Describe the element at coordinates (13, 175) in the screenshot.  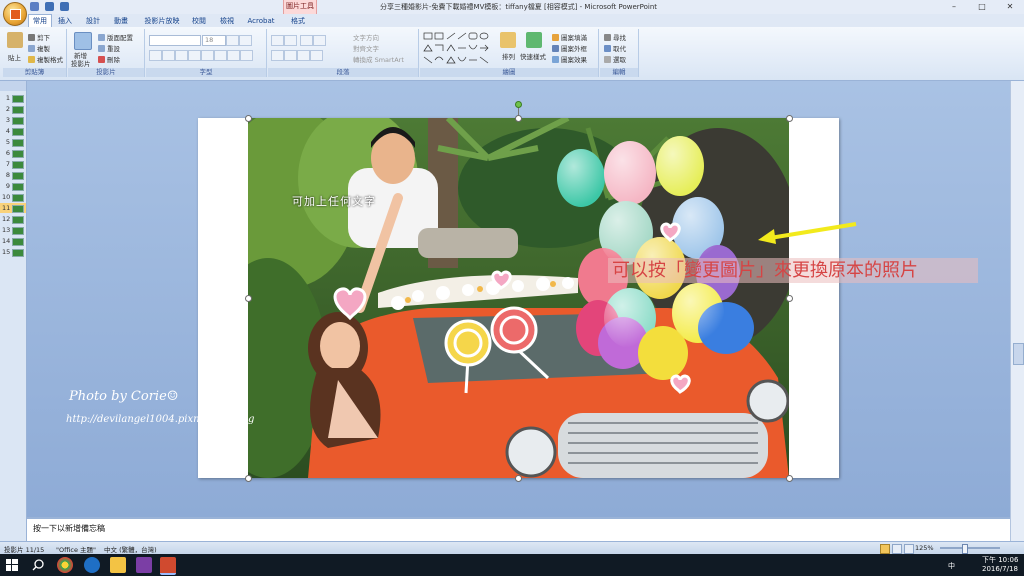
I see `slide-thumbnail: 8` at that location.